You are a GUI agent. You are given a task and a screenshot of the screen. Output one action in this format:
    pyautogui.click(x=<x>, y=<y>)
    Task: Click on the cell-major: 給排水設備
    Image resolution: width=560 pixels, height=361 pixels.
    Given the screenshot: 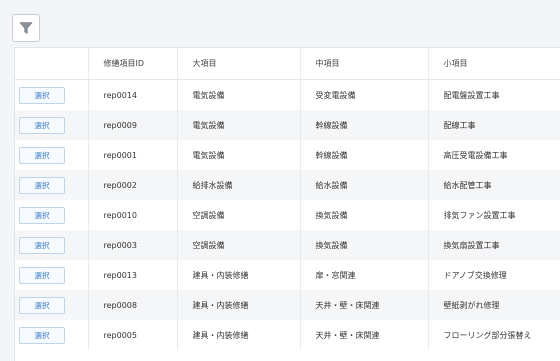 What is the action you would take?
    pyautogui.click(x=238, y=185)
    